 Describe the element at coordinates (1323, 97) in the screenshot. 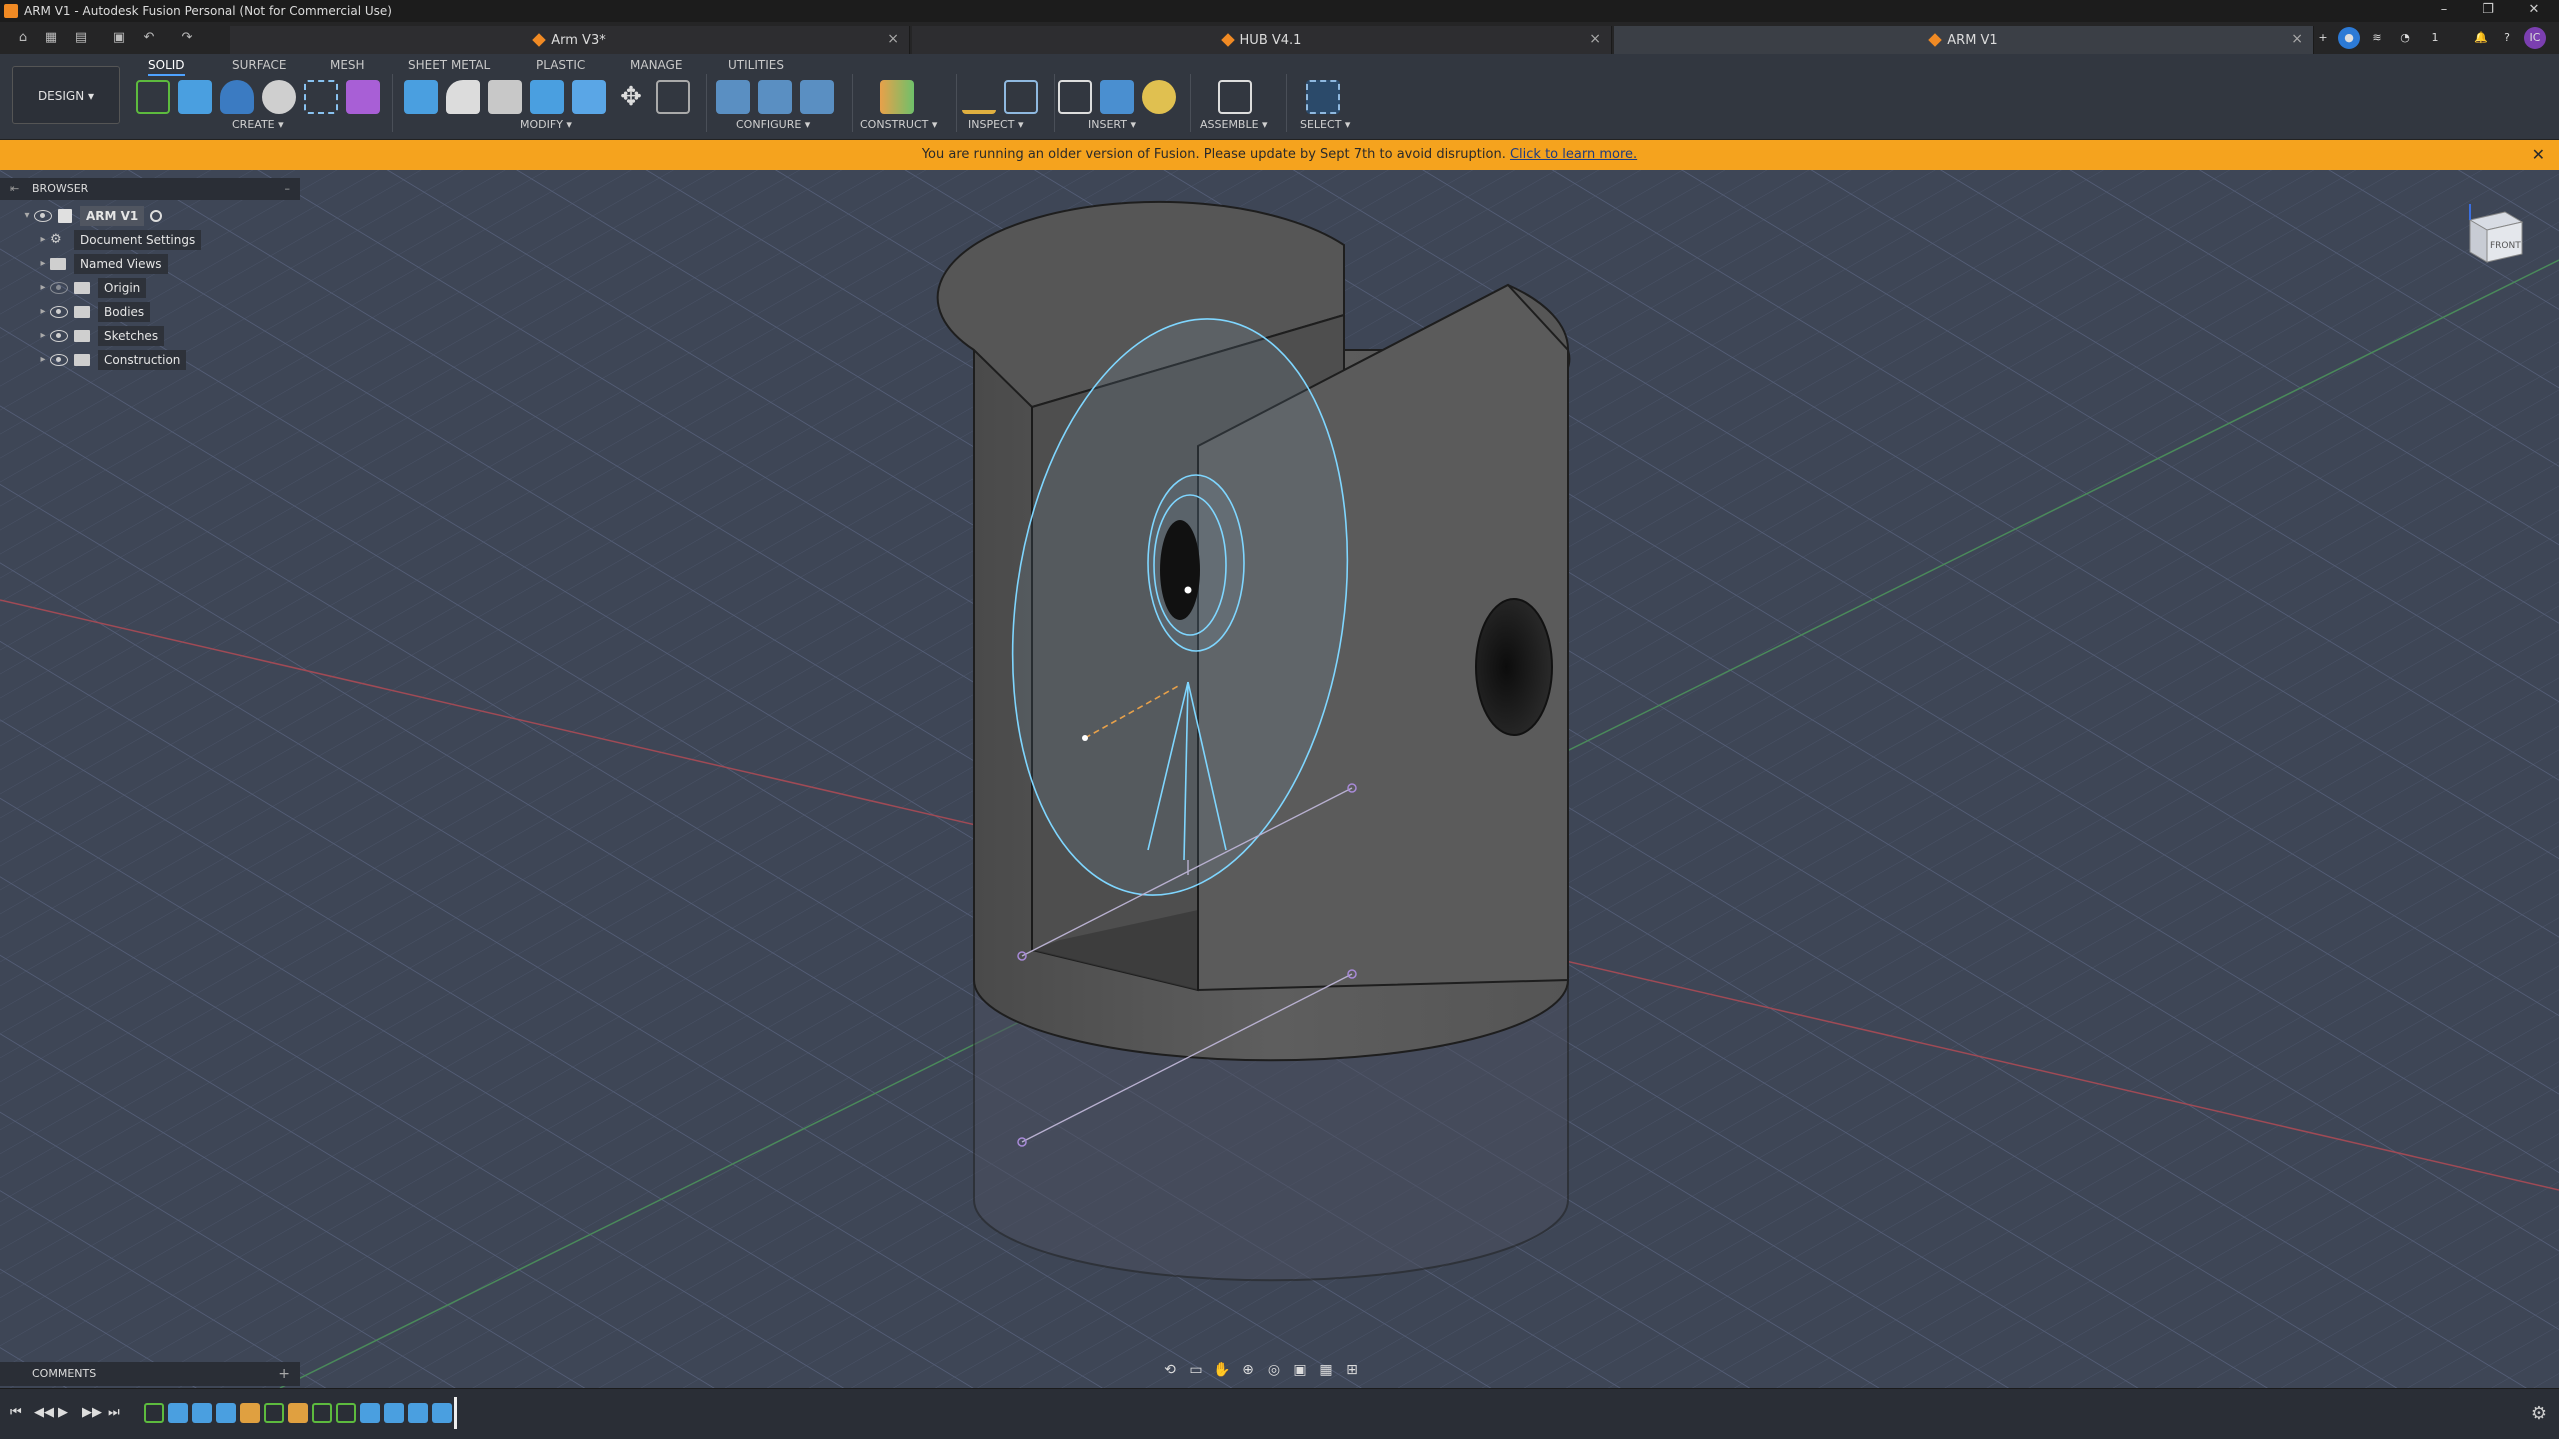

I see `select-icon` at that location.